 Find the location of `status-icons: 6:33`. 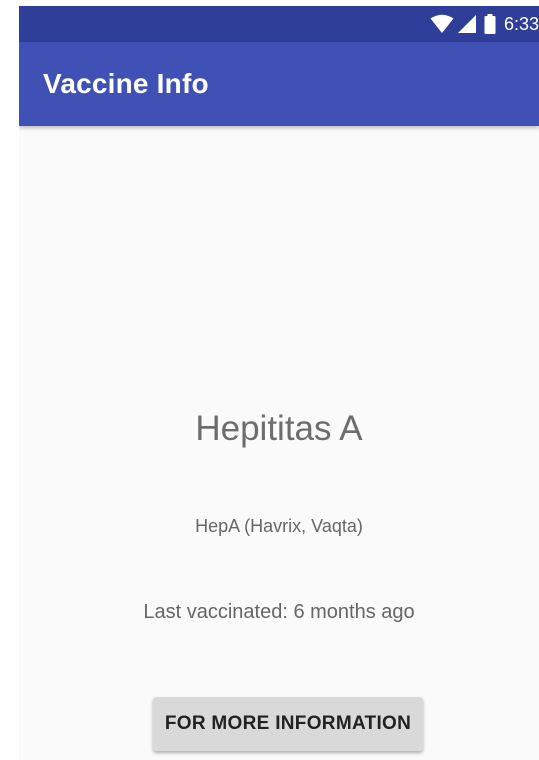

status-icons: 6:33 is located at coordinates (484, 24).